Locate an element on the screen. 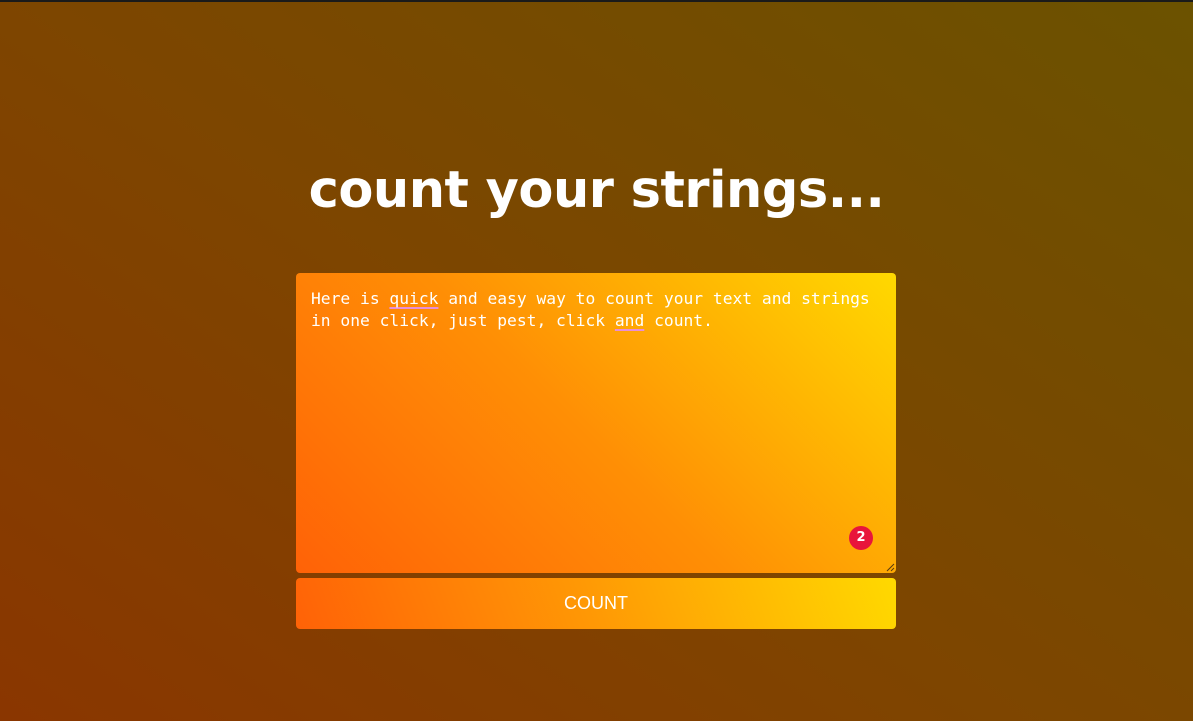 The width and height of the screenshot is (1193, 721). text-segment: count. is located at coordinates (678, 320).